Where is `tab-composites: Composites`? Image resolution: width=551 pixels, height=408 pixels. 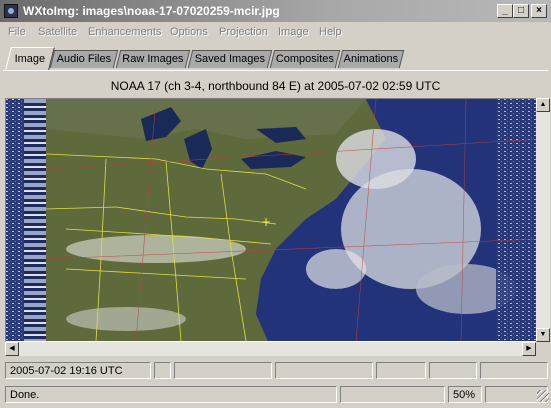
tab-composites: Composites is located at coordinates (305, 59).